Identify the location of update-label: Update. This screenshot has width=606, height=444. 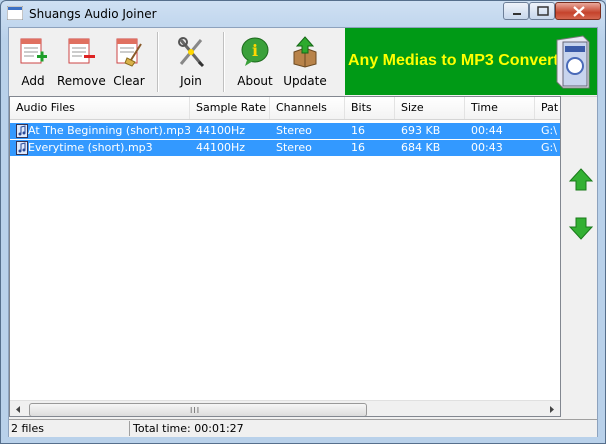
(305, 81).